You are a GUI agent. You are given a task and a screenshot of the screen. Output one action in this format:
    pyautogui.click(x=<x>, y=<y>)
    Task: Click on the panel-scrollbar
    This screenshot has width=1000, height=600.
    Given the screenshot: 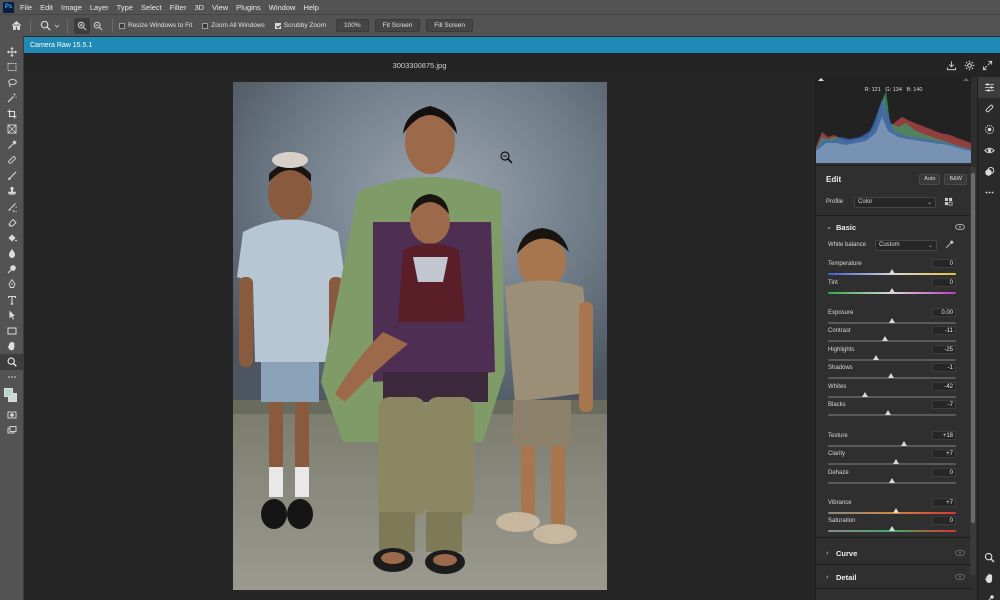 What is the action you would take?
    pyautogui.click(x=973, y=371)
    